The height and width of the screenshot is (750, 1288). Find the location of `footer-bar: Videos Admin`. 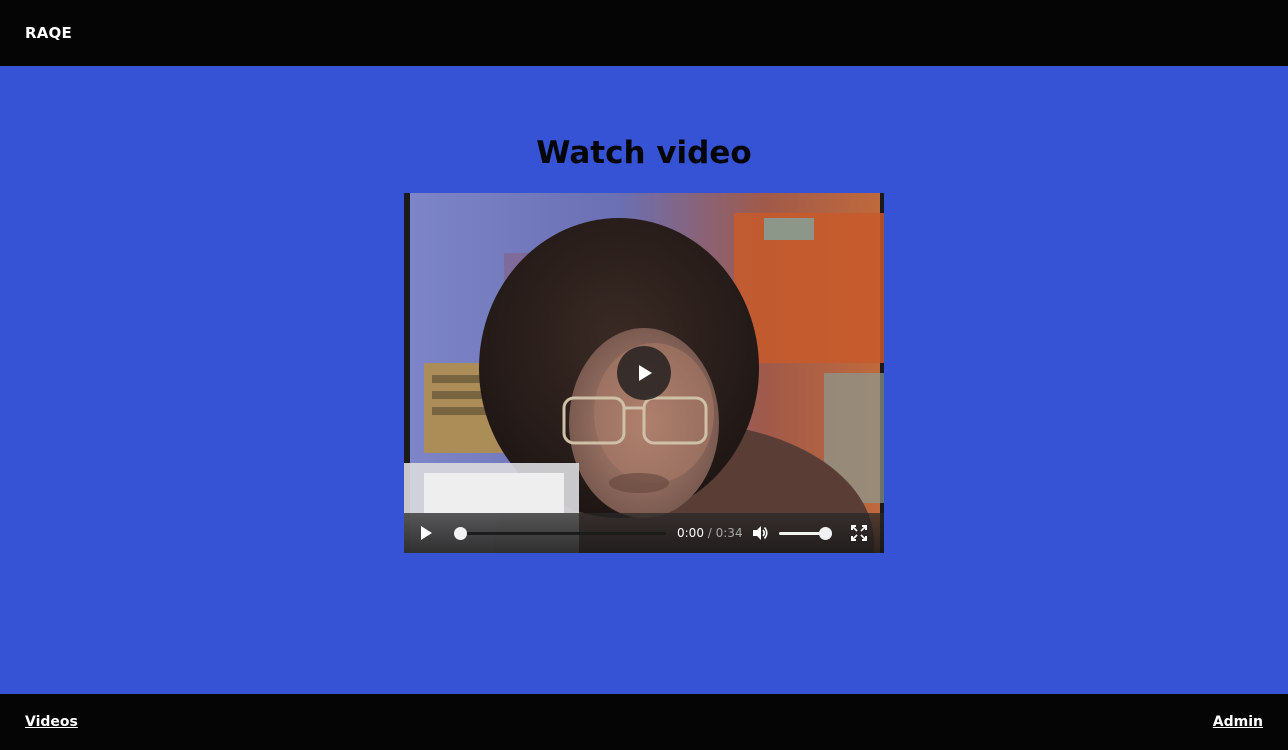

footer-bar: Videos Admin is located at coordinates (644, 722).